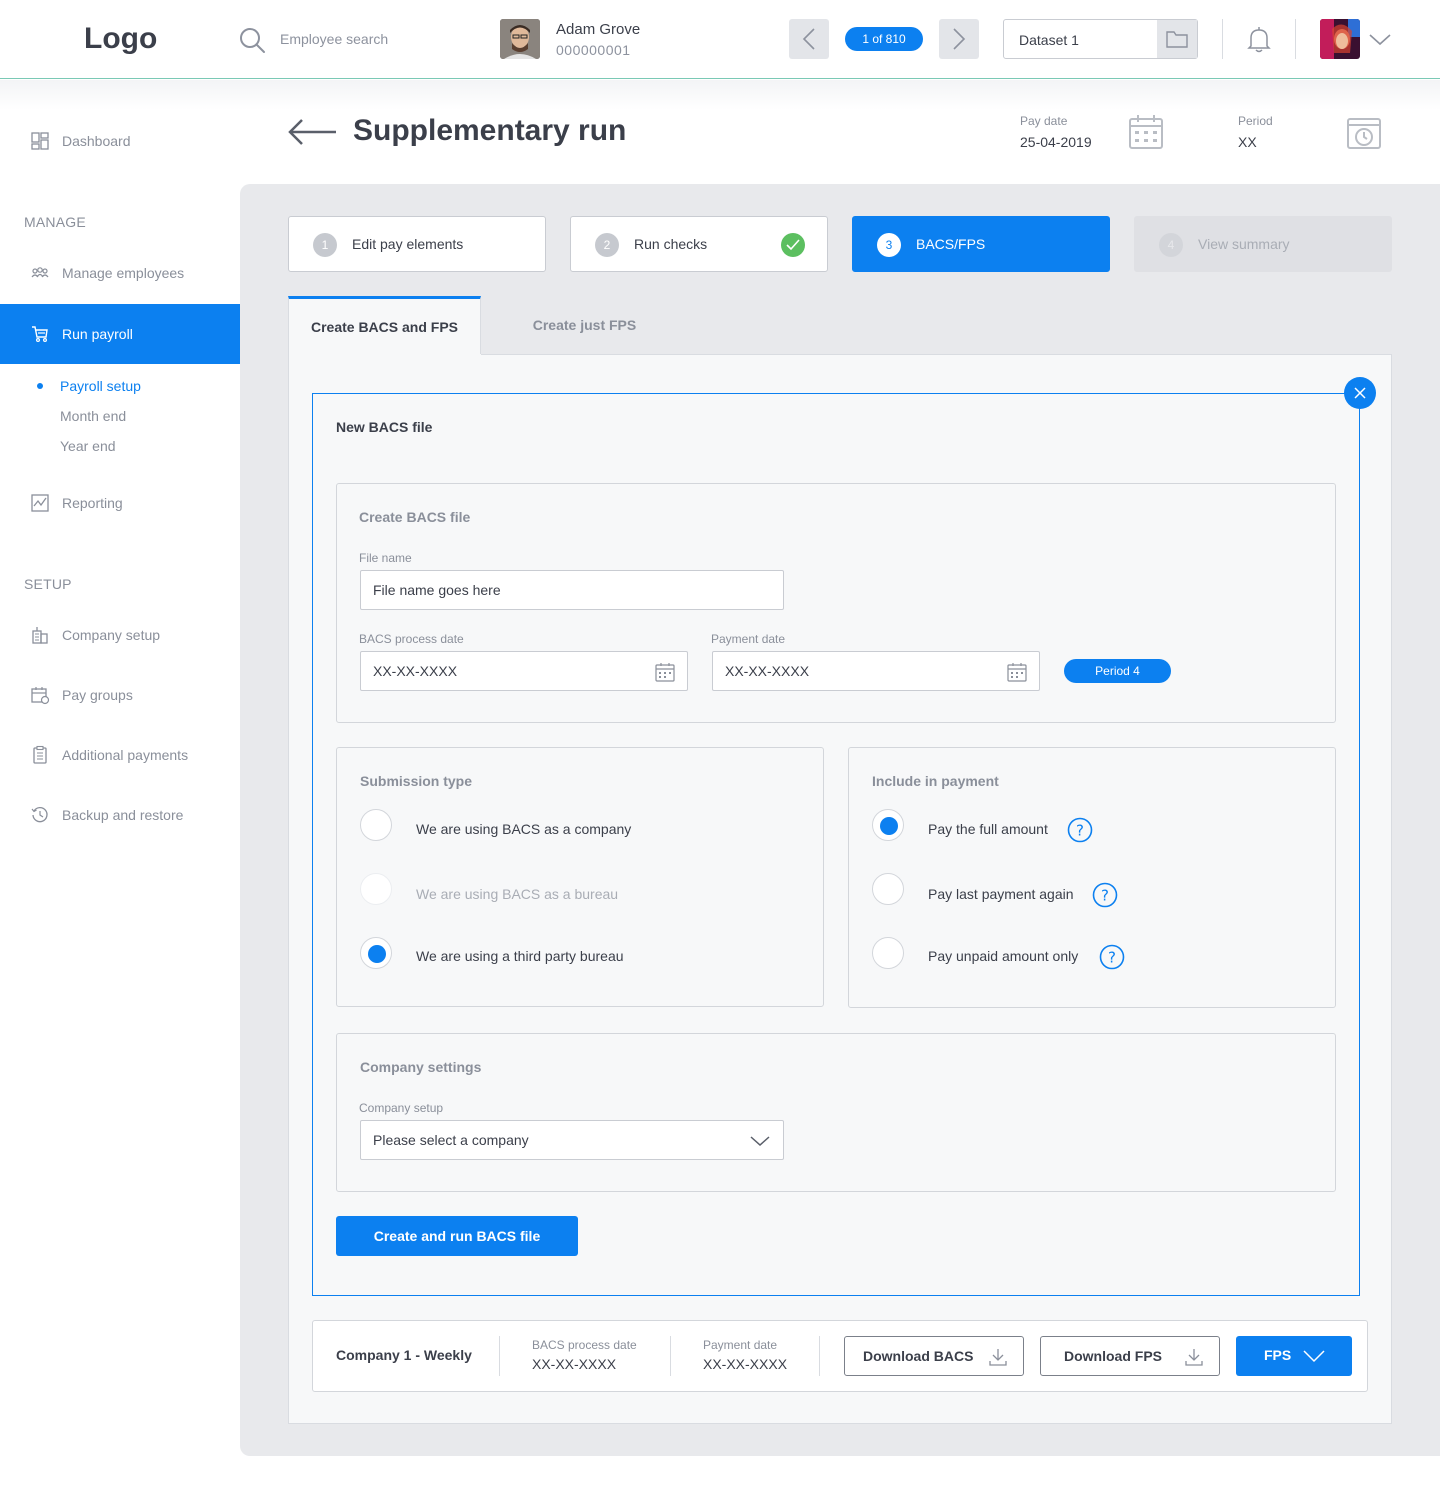 This screenshot has height=1488, width=1440. What do you see at coordinates (313, 132) in the screenshot?
I see `arrow-left-icon` at bounding box center [313, 132].